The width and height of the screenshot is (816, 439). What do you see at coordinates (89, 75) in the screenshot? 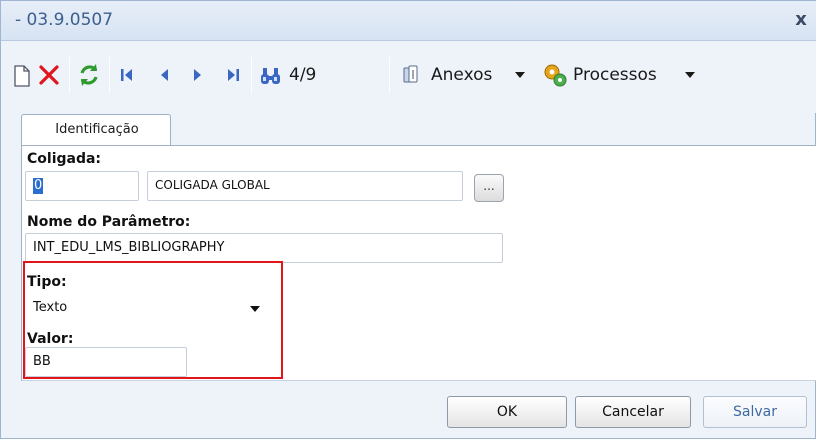
I see `refresh-icon` at bounding box center [89, 75].